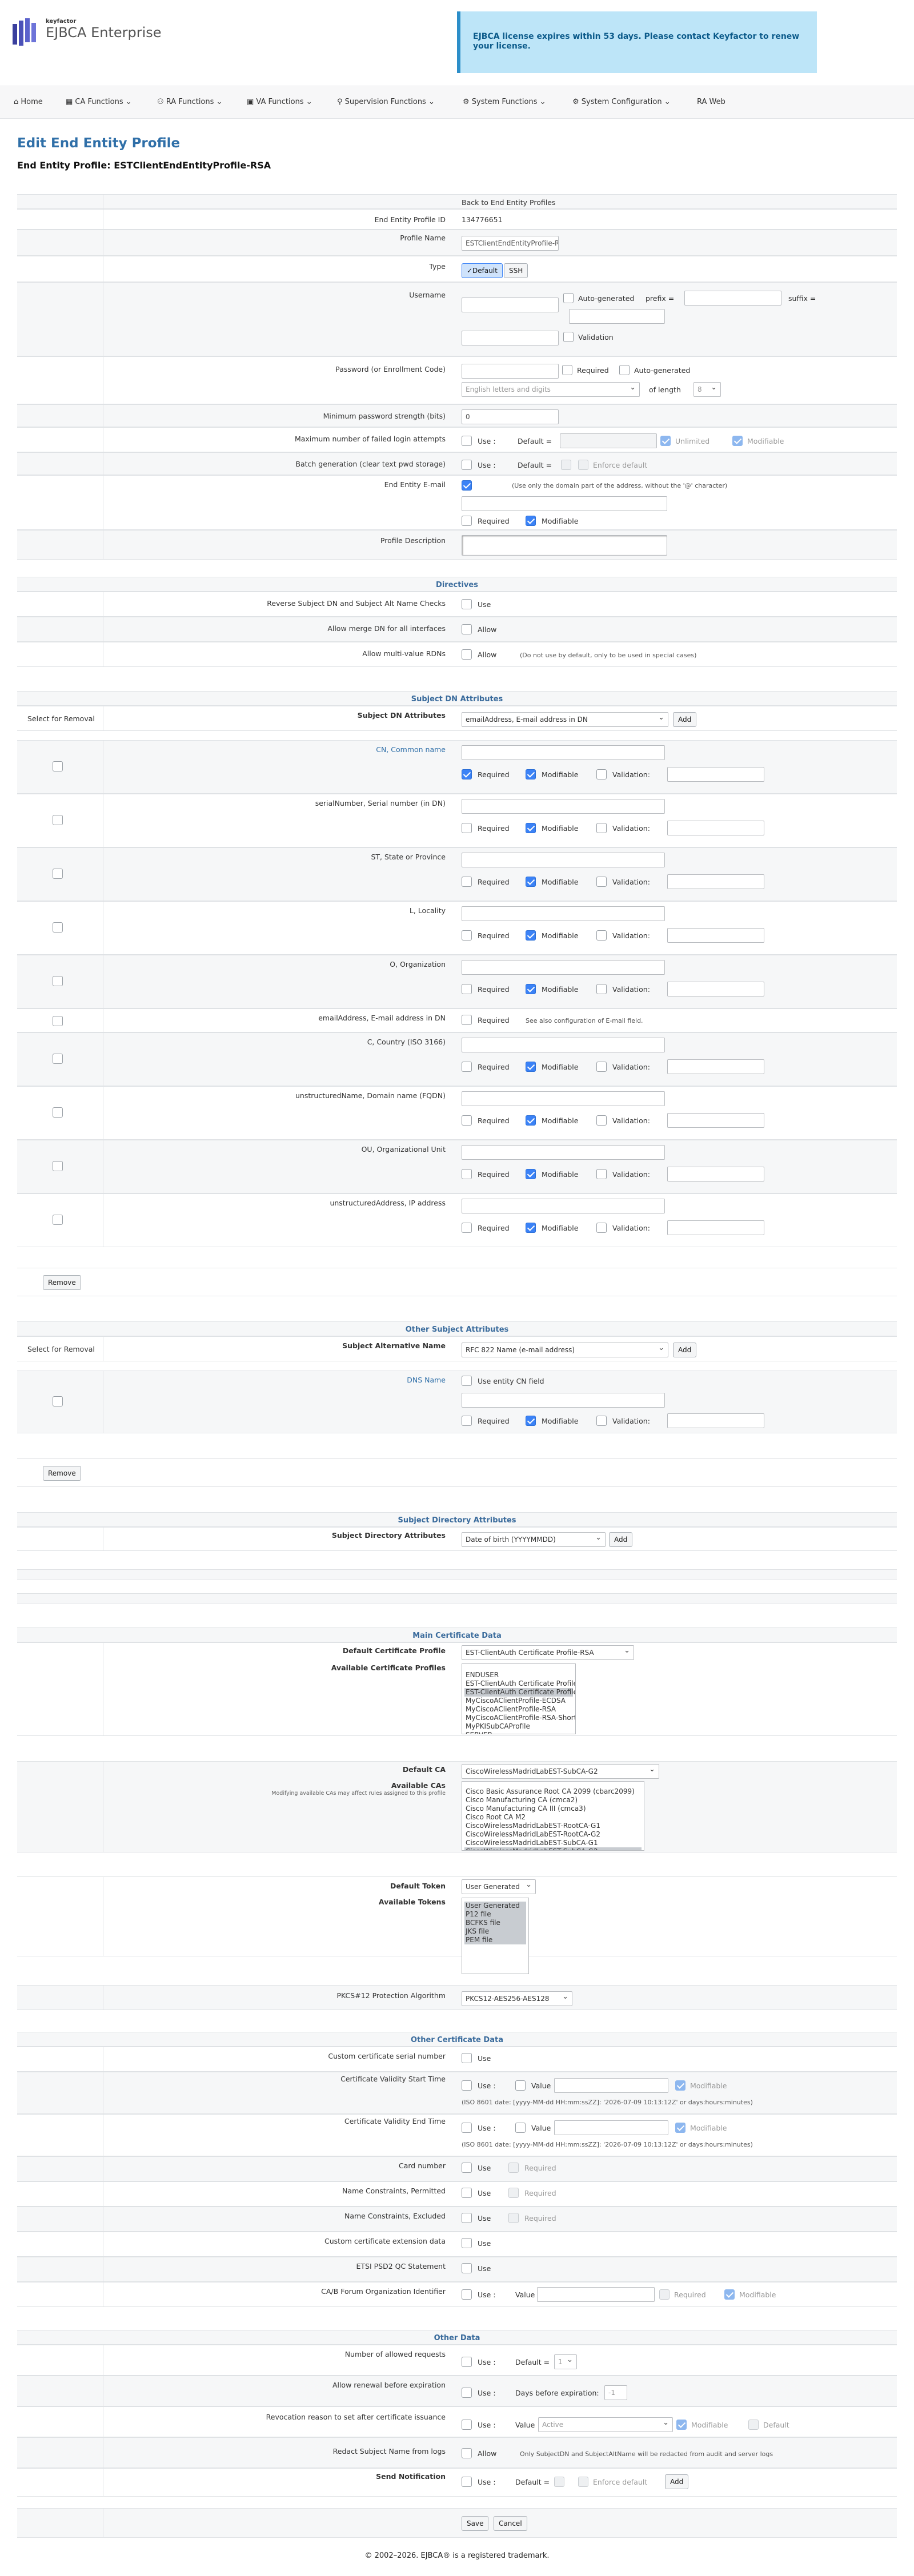 This screenshot has height=2576, width=914. I want to click on list-option: EST-ClientAuth Certificate Profile-ECDSA, so click(519, 1683).